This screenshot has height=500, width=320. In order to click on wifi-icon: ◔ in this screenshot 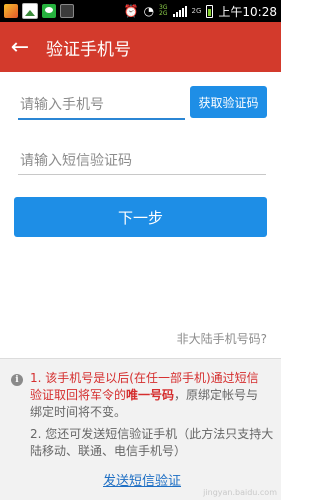, I will do `click(149, 11)`.